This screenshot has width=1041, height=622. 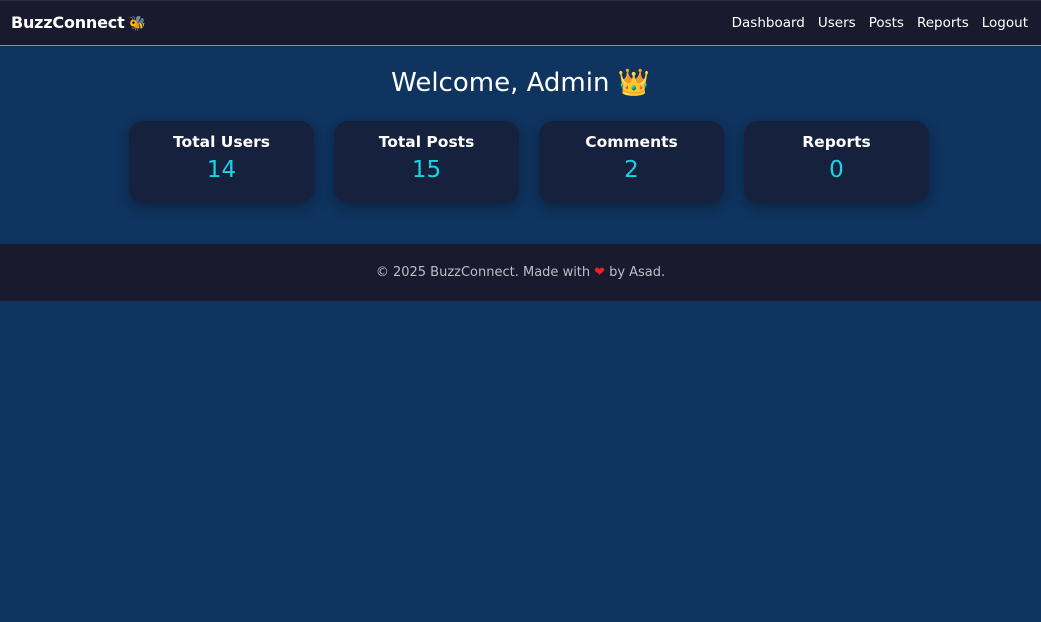 What do you see at coordinates (1005, 23) in the screenshot?
I see `nav-link-logout: Logout` at bounding box center [1005, 23].